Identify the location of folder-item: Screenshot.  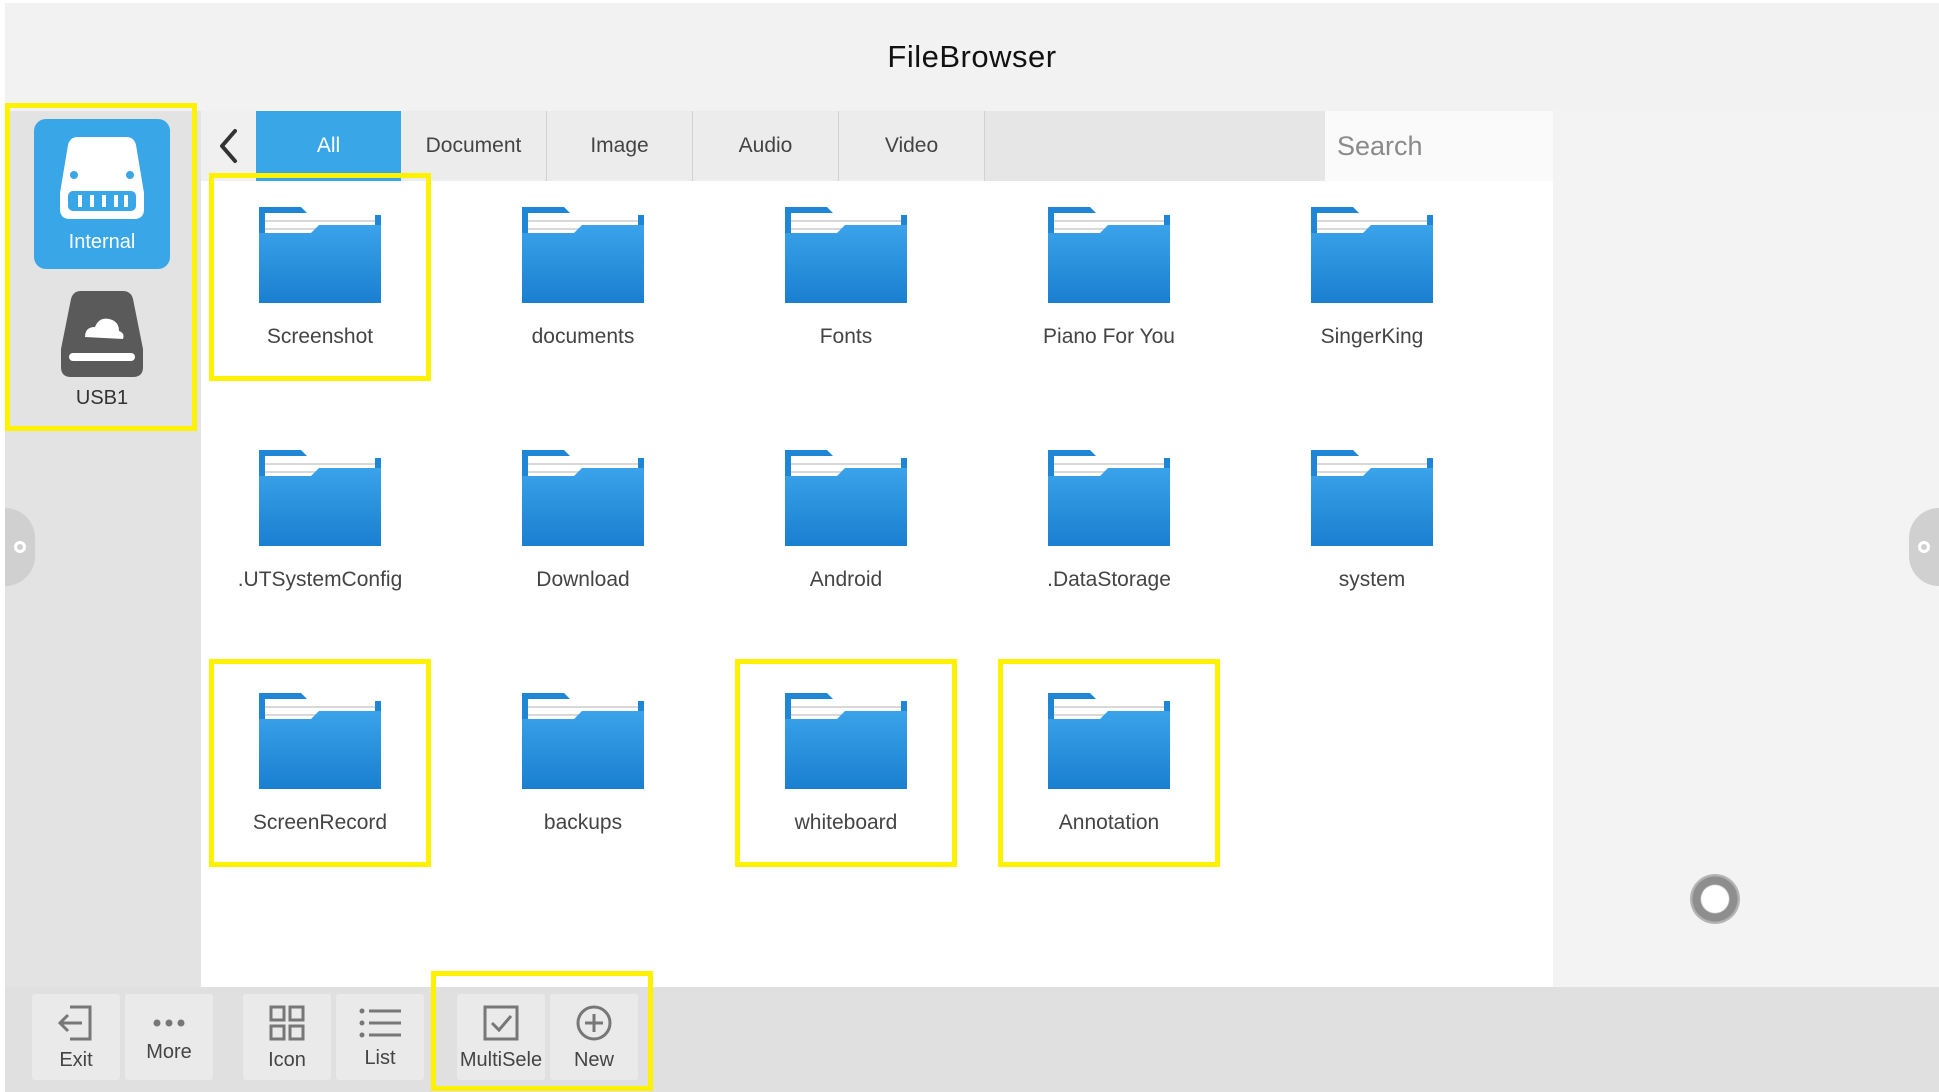
(320, 281).